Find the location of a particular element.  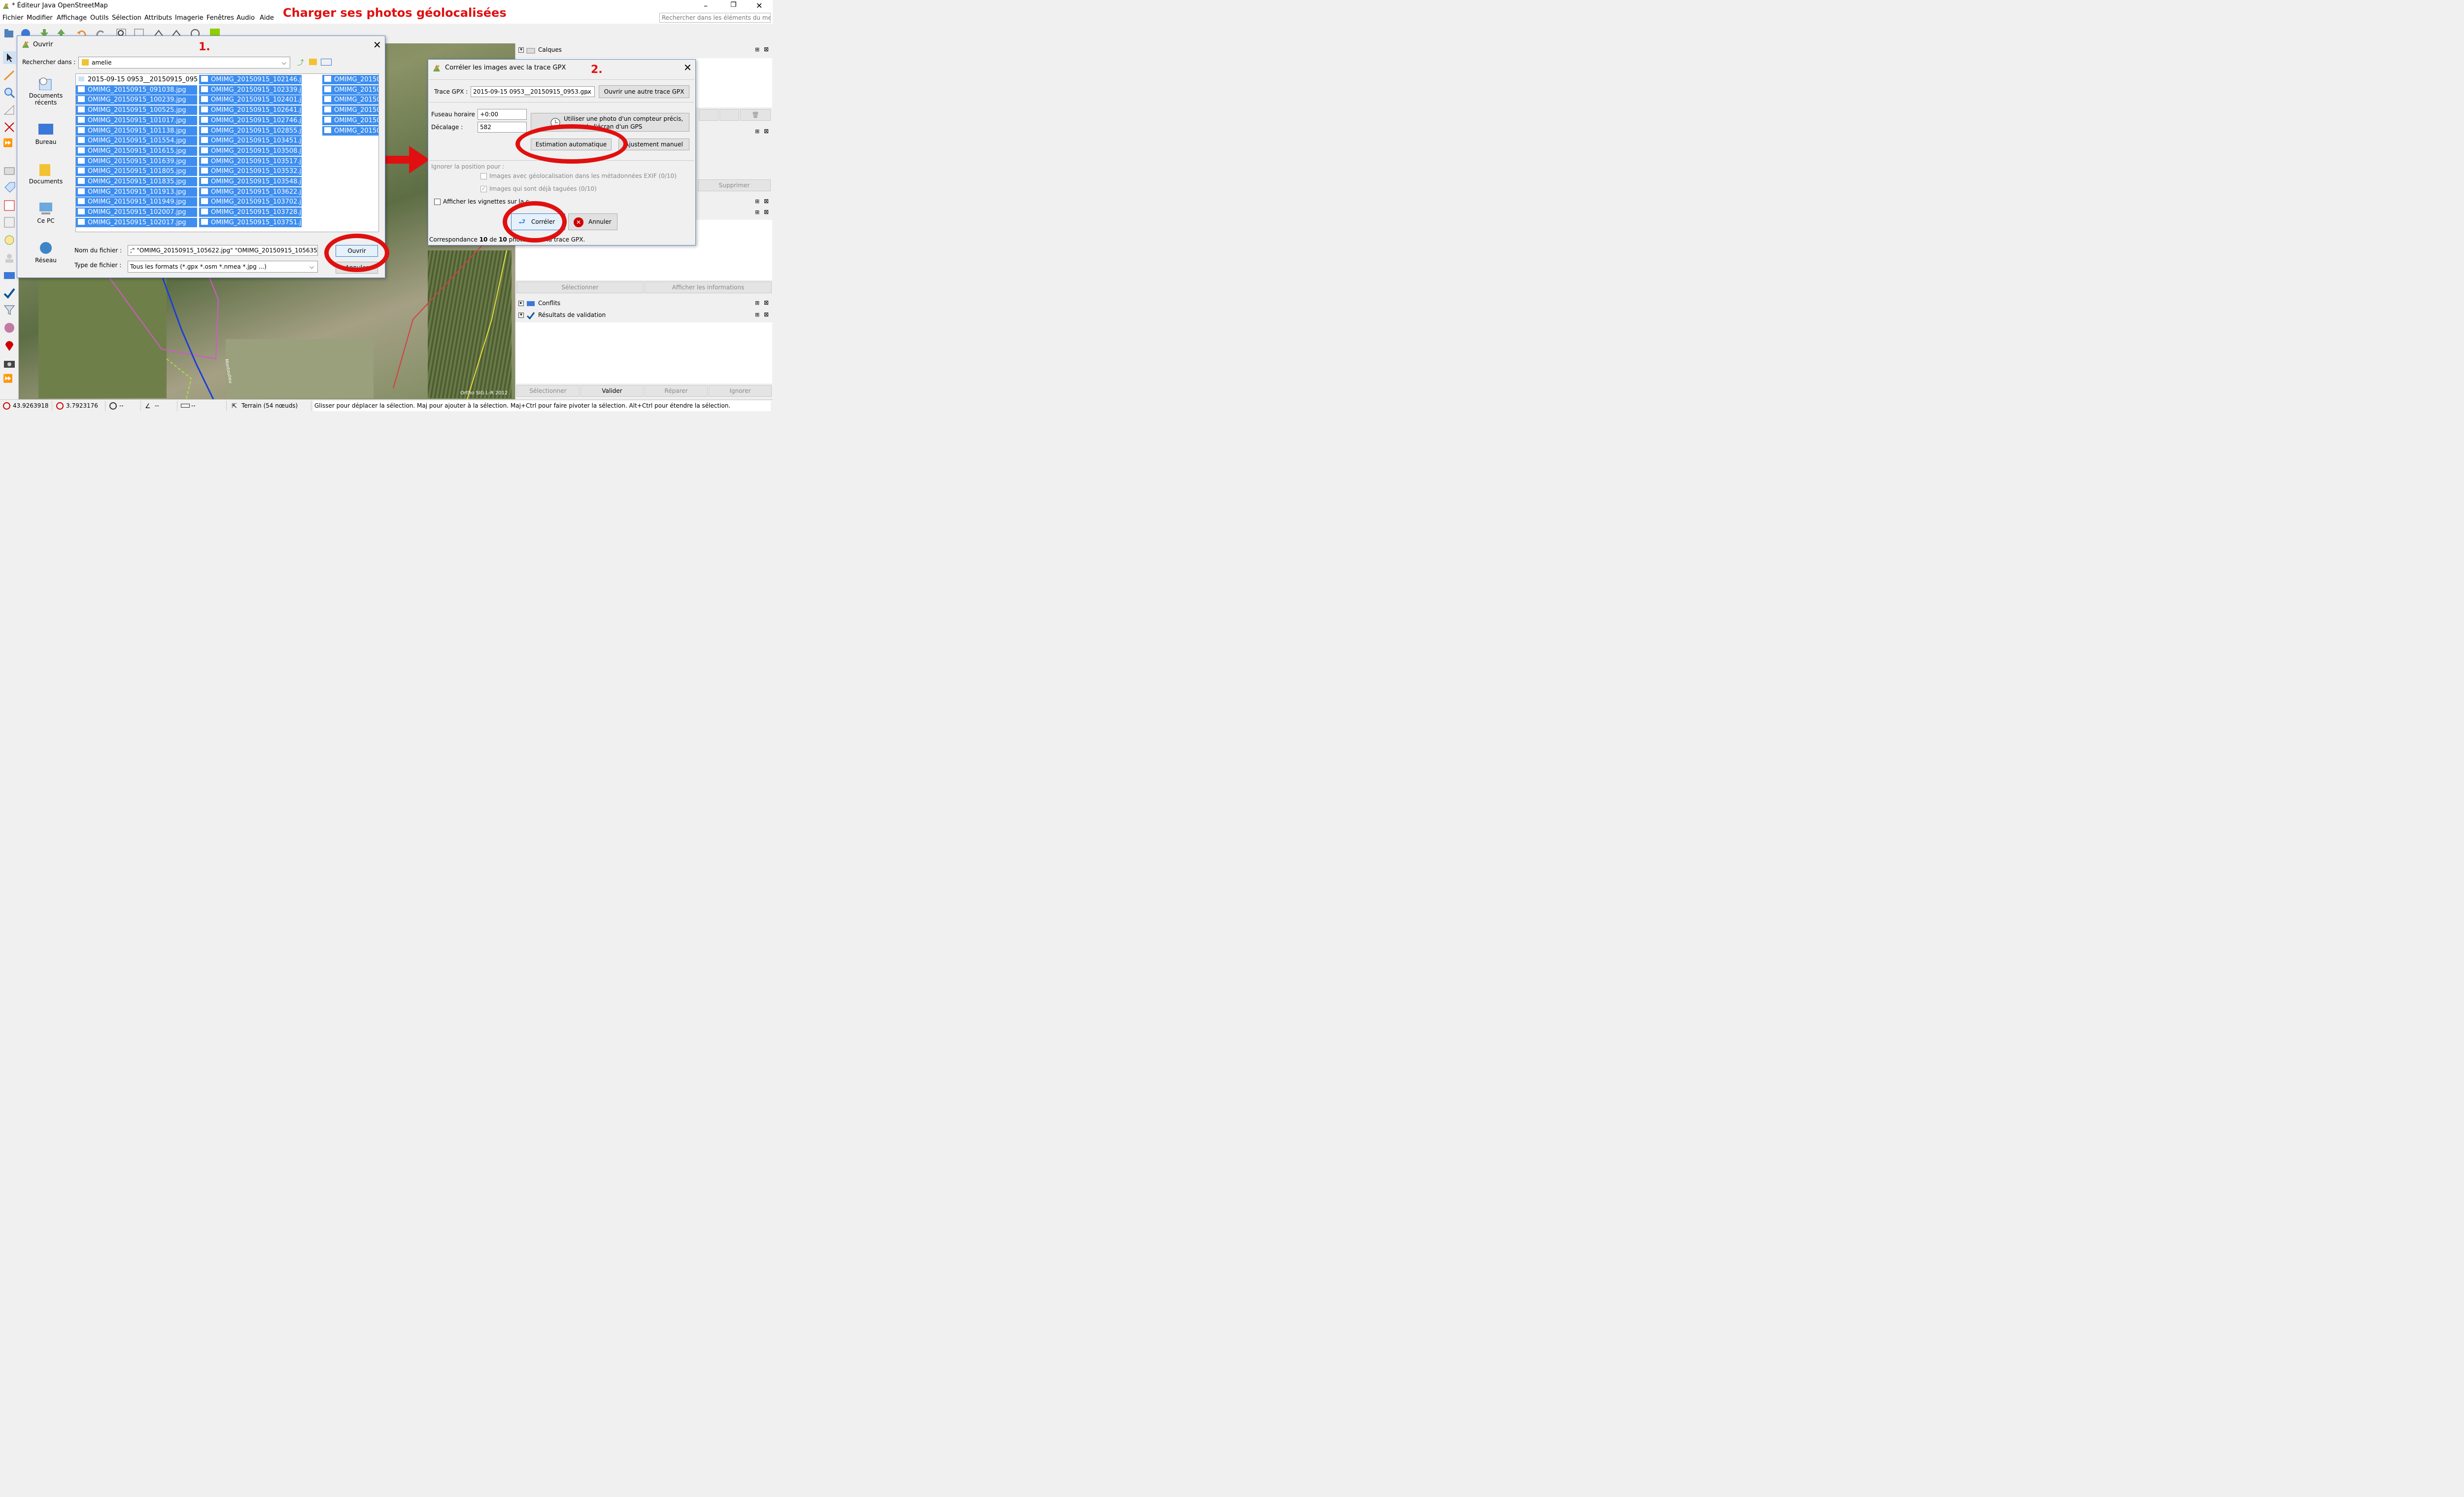

filter-icon is located at coordinates (9, 310).